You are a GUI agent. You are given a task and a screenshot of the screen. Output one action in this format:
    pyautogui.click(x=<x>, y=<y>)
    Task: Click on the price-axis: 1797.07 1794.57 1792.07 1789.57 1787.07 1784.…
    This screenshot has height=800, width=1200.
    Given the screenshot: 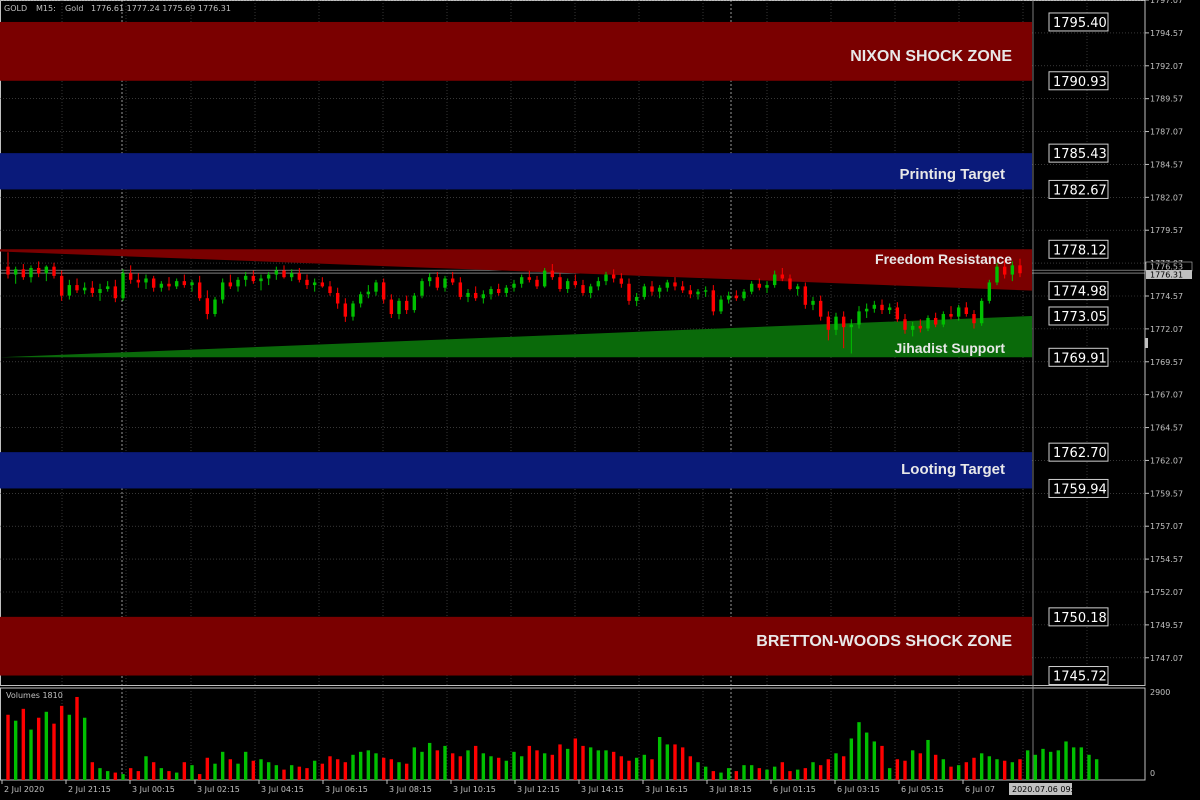 What is the action you would take?
    pyautogui.click(x=1164, y=331)
    